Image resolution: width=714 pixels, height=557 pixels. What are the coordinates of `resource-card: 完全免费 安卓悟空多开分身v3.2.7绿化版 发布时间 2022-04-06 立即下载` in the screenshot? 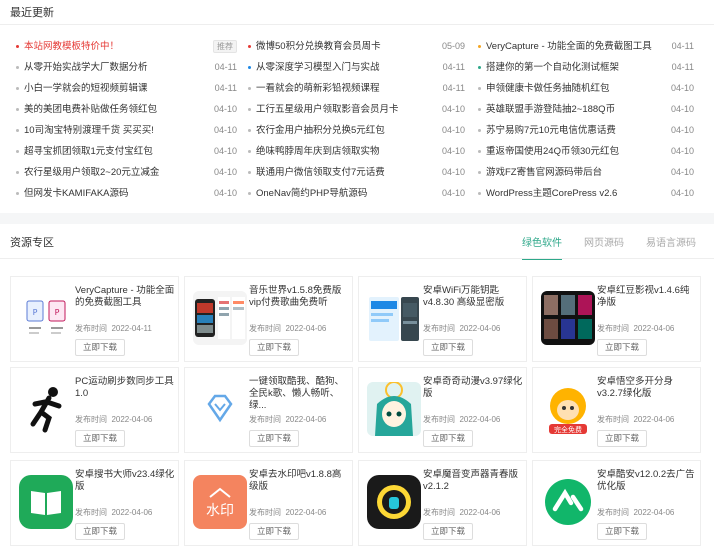 It's located at (616, 410).